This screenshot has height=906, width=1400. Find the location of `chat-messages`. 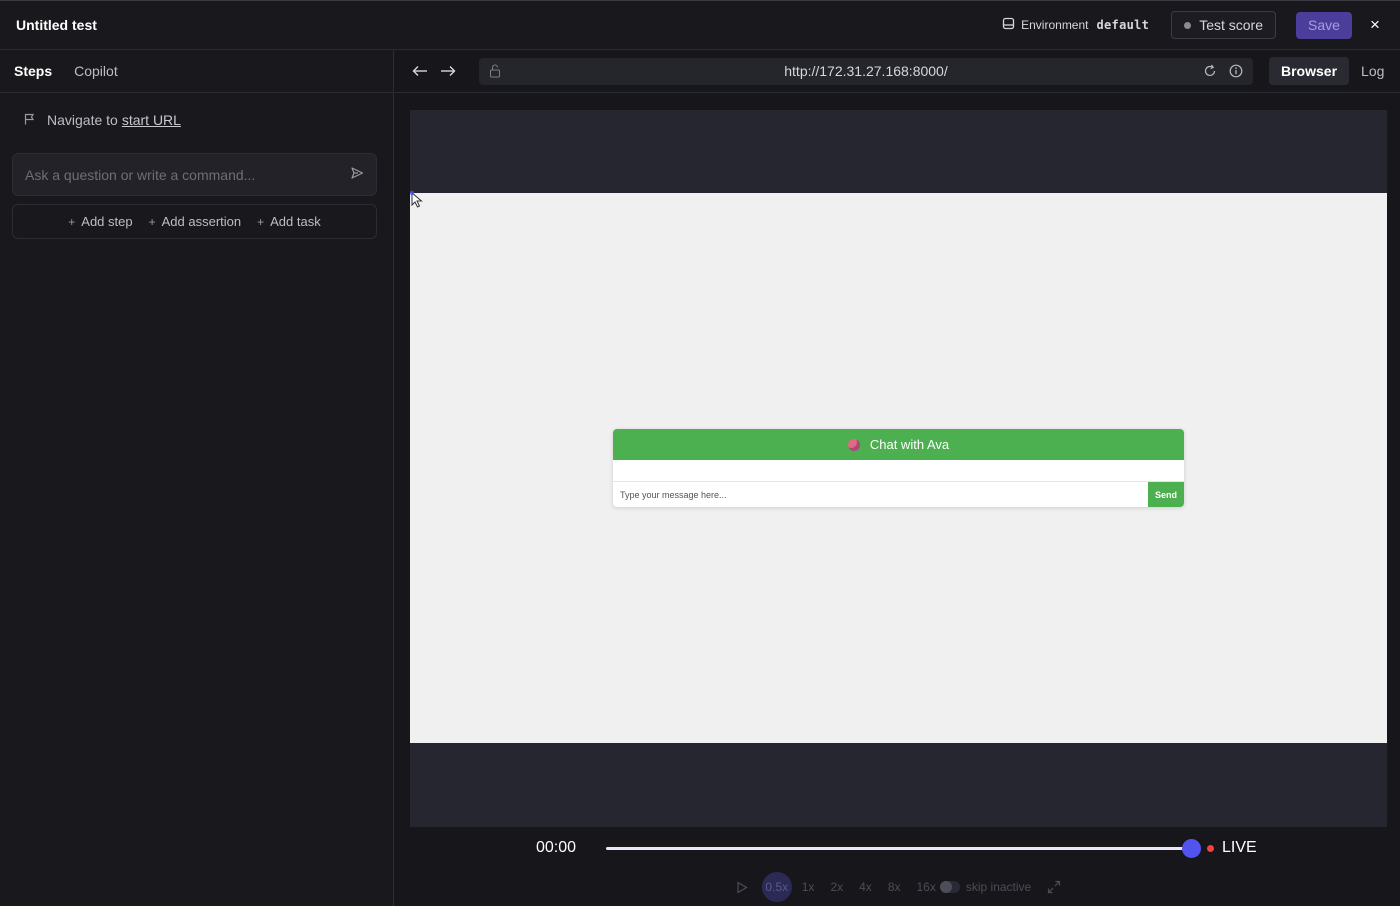

chat-messages is located at coordinates (898, 470).